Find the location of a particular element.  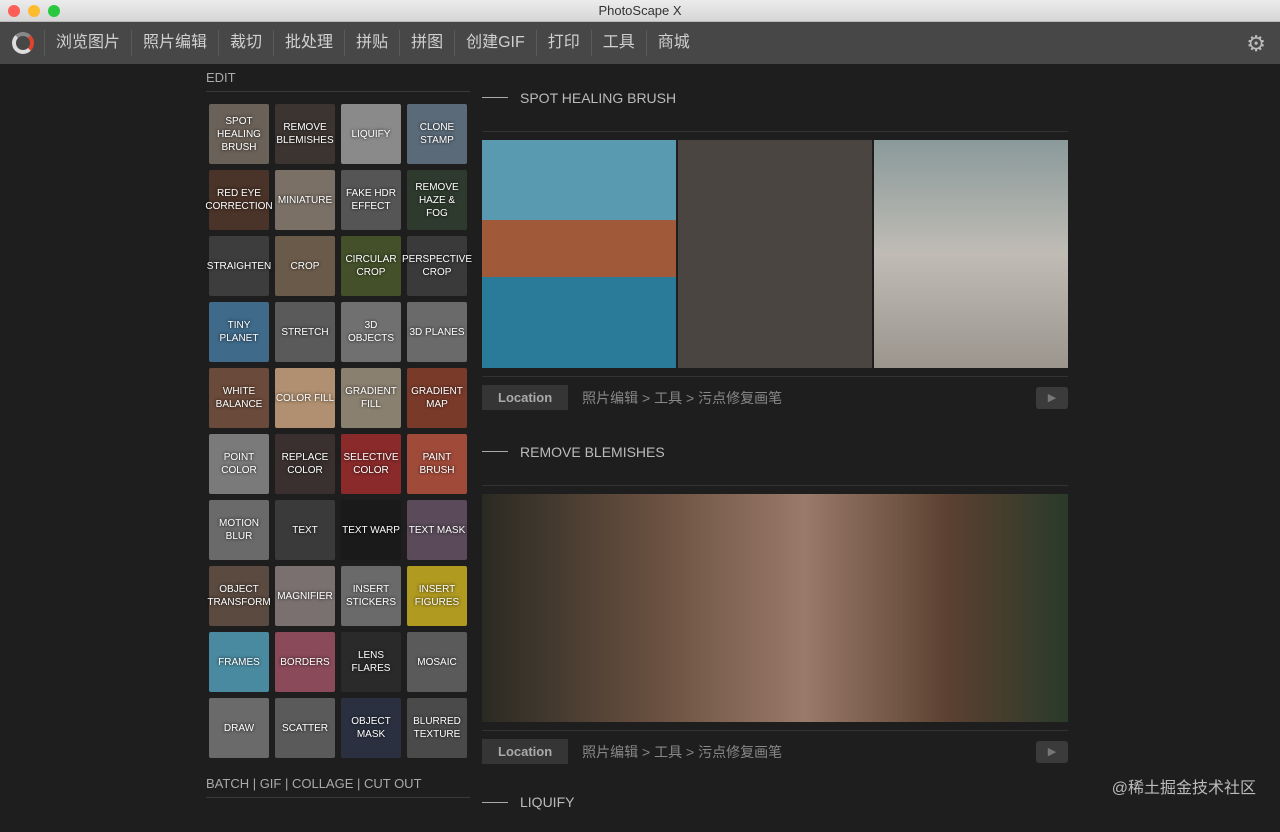

tool-tile: STRETCH is located at coordinates (305, 332).